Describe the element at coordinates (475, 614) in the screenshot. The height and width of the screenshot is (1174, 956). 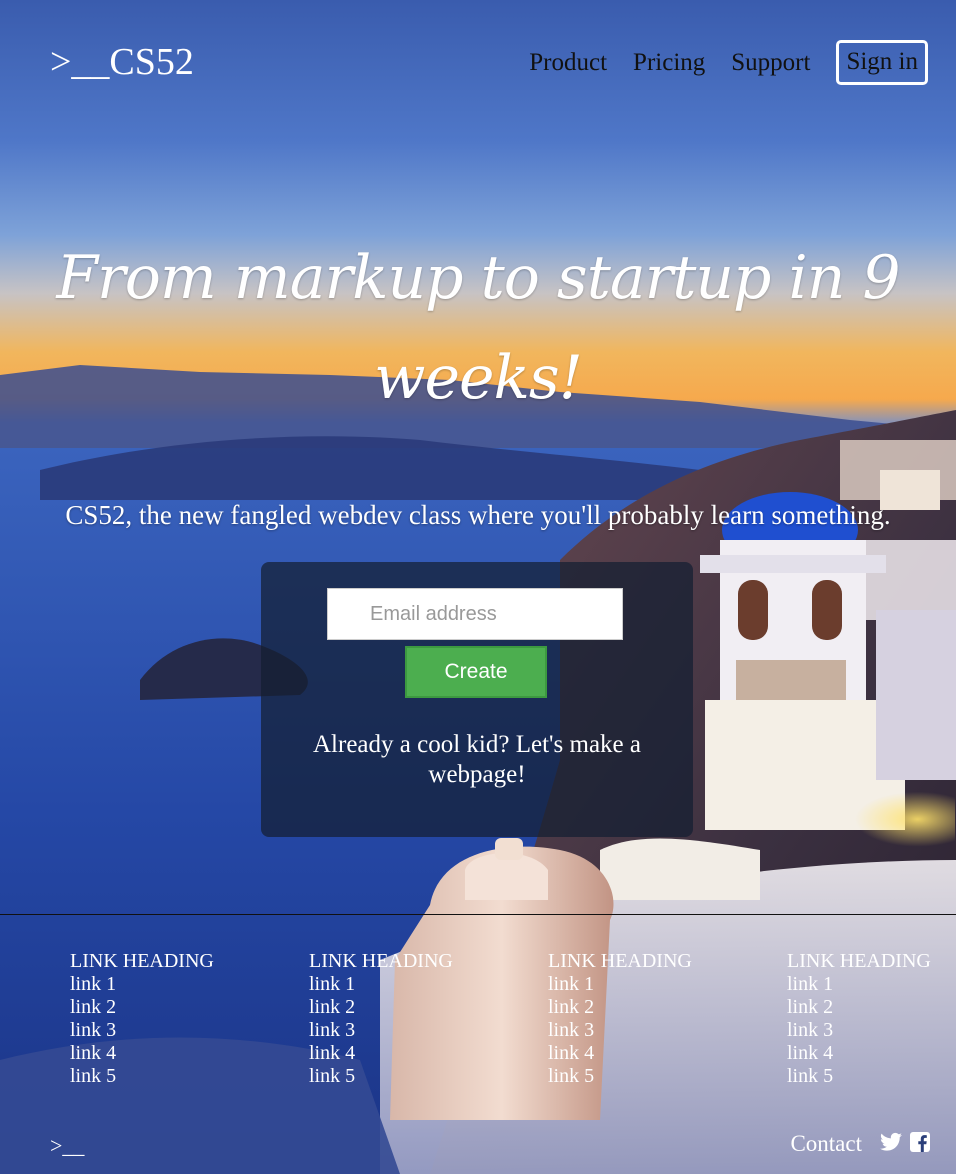
I see `email-input` at that location.